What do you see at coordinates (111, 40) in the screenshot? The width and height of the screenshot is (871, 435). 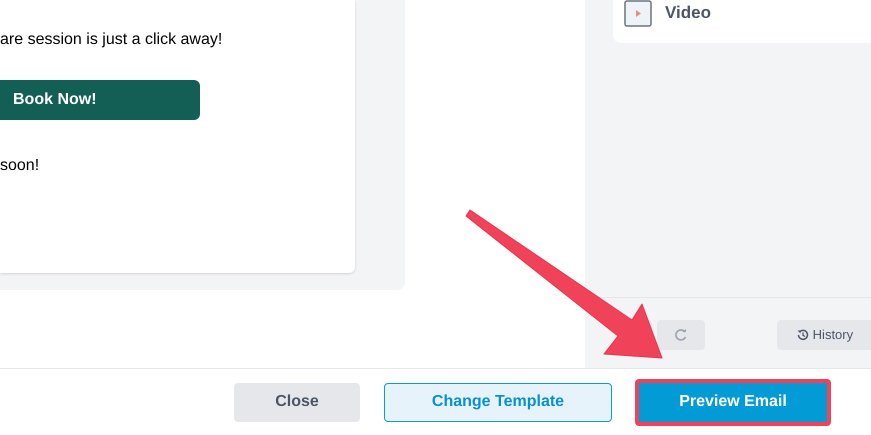 I see `email-text: are session is just a click away!` at bounding box center [111, 40].